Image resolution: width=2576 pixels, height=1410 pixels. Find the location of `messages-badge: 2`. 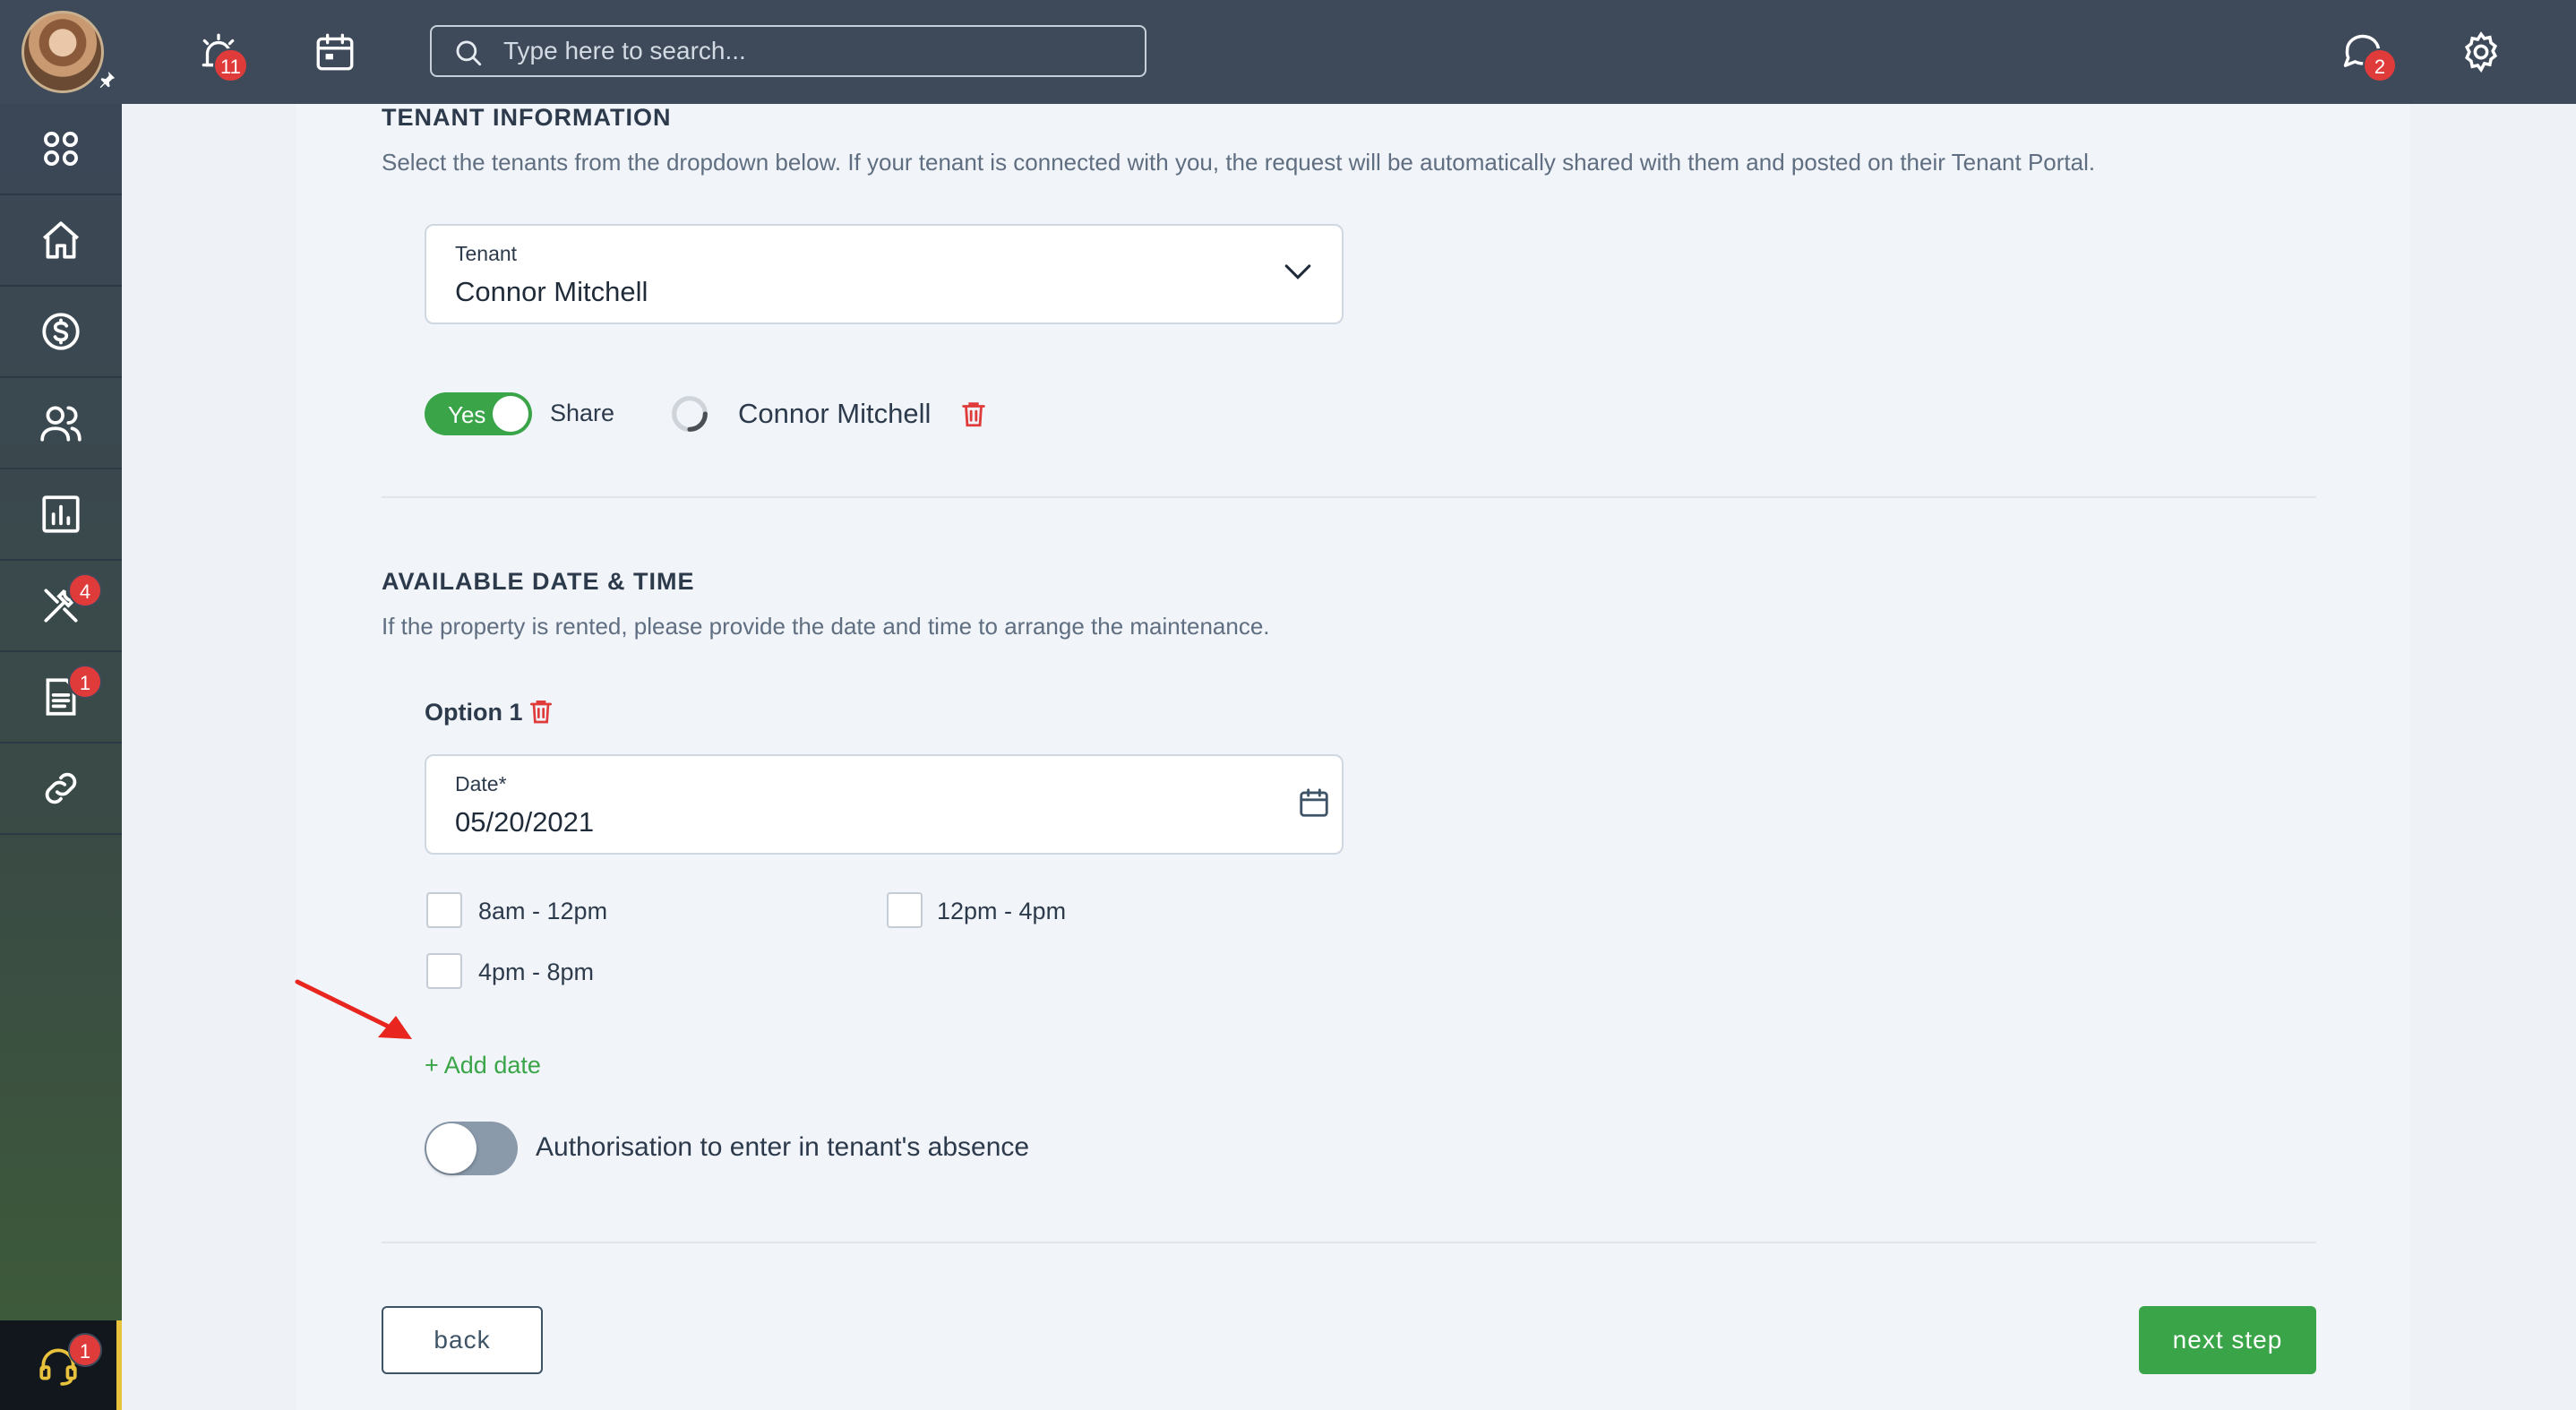

messages-badge: 2 is located at coordinates (2380, 65).